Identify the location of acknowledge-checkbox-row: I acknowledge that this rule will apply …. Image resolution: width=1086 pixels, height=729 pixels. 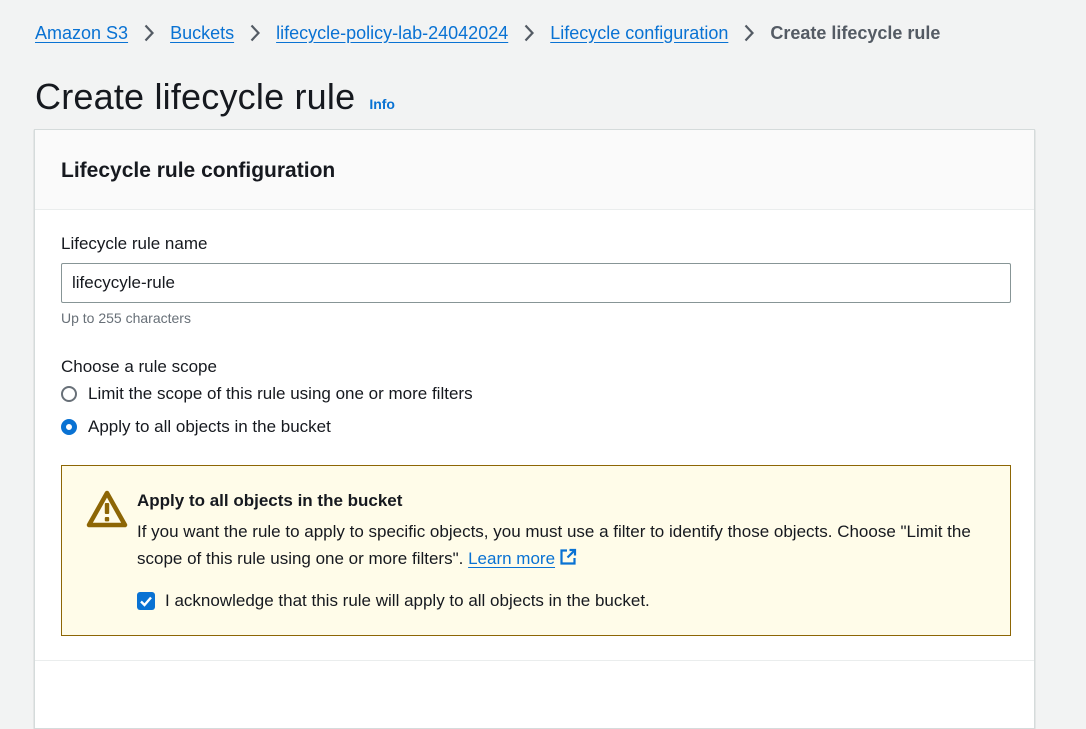
(393, 601).